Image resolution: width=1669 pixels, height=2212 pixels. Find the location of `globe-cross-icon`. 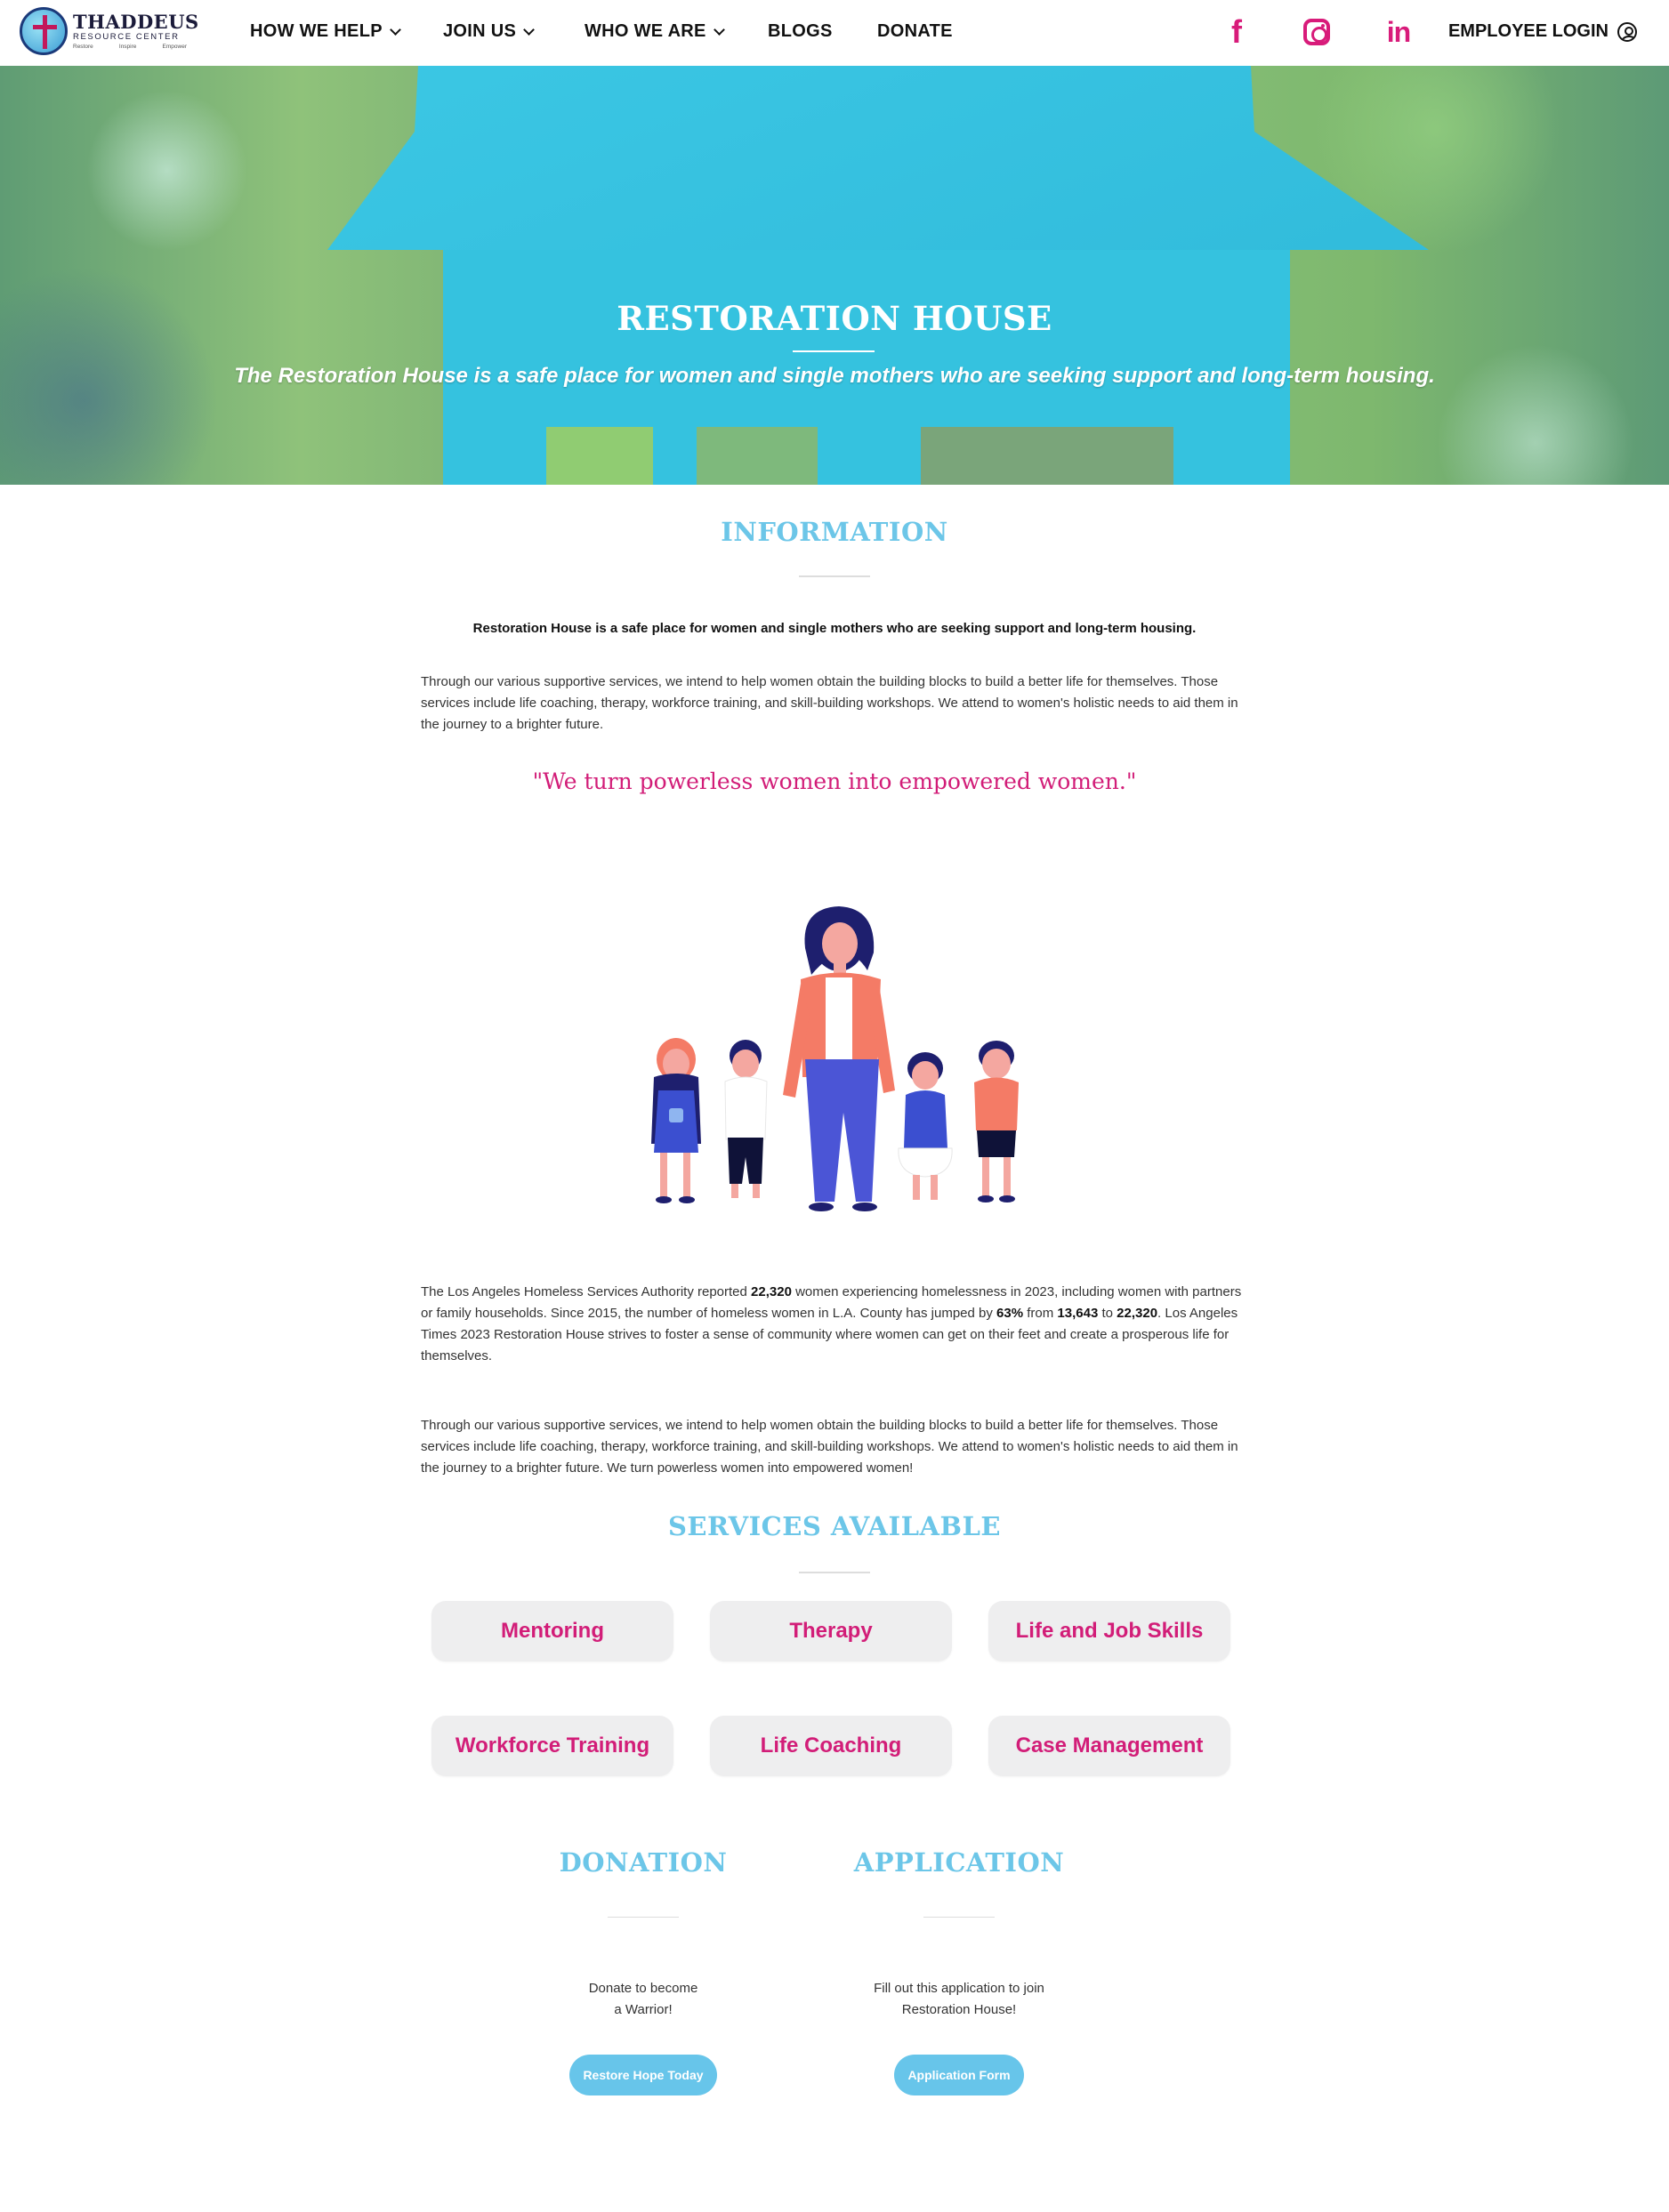

globe-cross-icon is located at coordinates (44, 31).